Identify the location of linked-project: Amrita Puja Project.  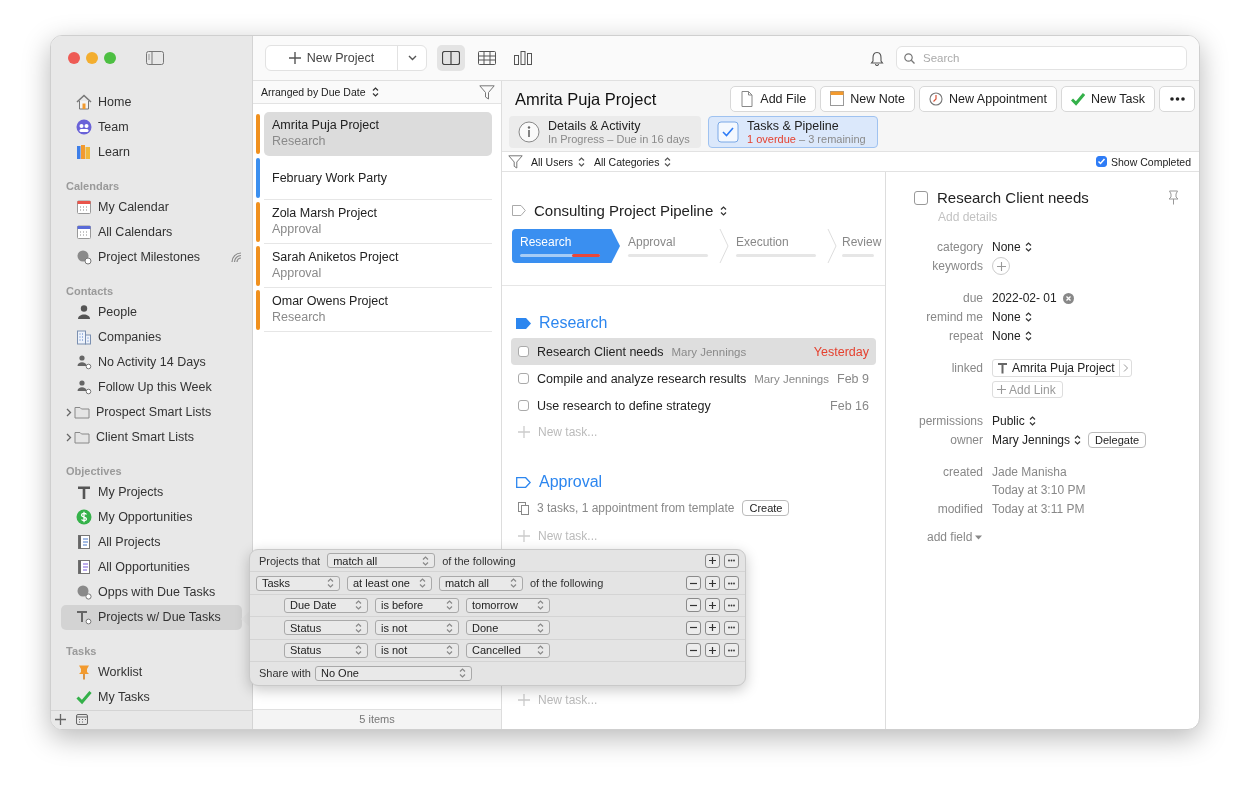
(1062, 368).